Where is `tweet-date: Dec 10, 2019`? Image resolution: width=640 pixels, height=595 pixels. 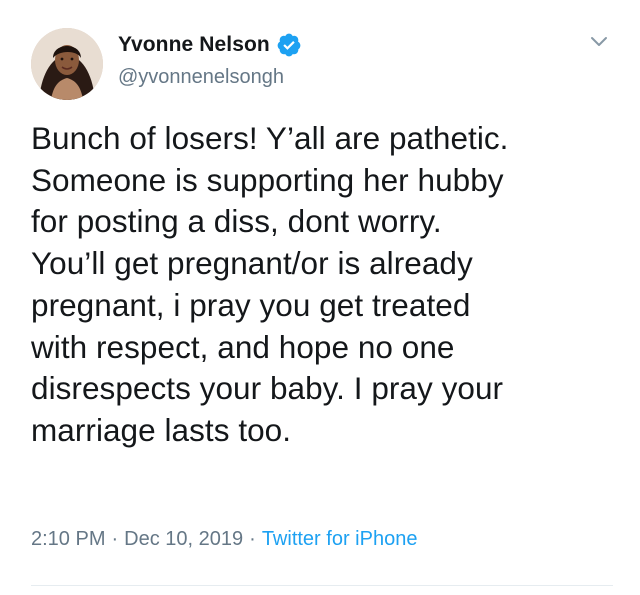 tweet-date: Dec 10, 2019 is located at coordinates (183, 539).